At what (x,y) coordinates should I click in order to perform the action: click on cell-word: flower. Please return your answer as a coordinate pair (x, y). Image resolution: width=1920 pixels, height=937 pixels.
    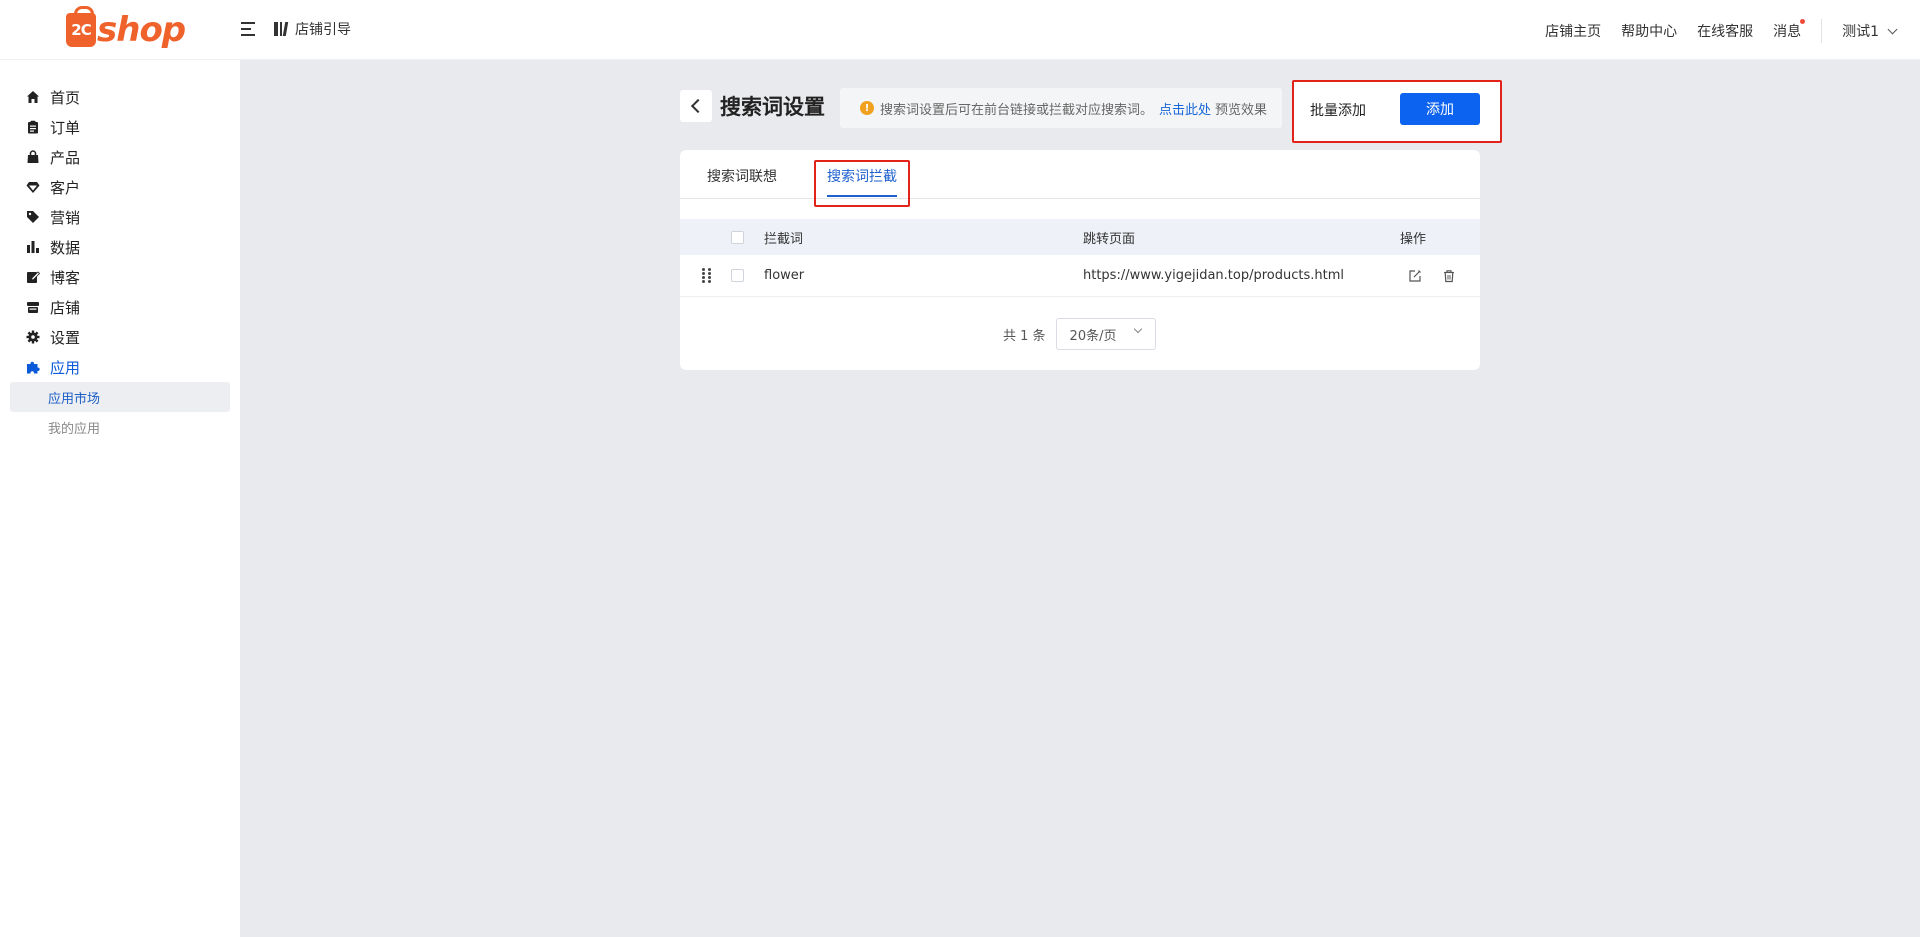
    Looking at the image, I should click on (784, 275).